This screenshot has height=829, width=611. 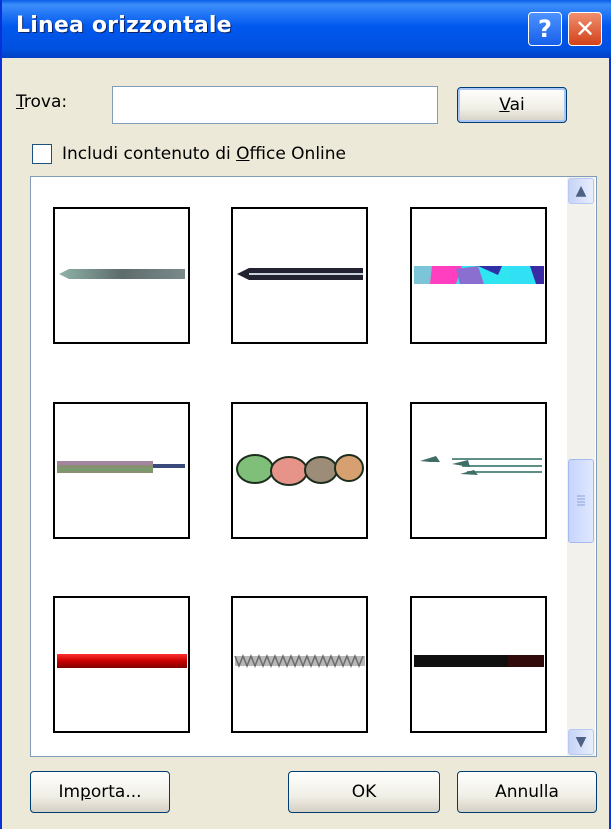 I want to click on gallery-item-black-bar-line, so click(x=478, y=664).